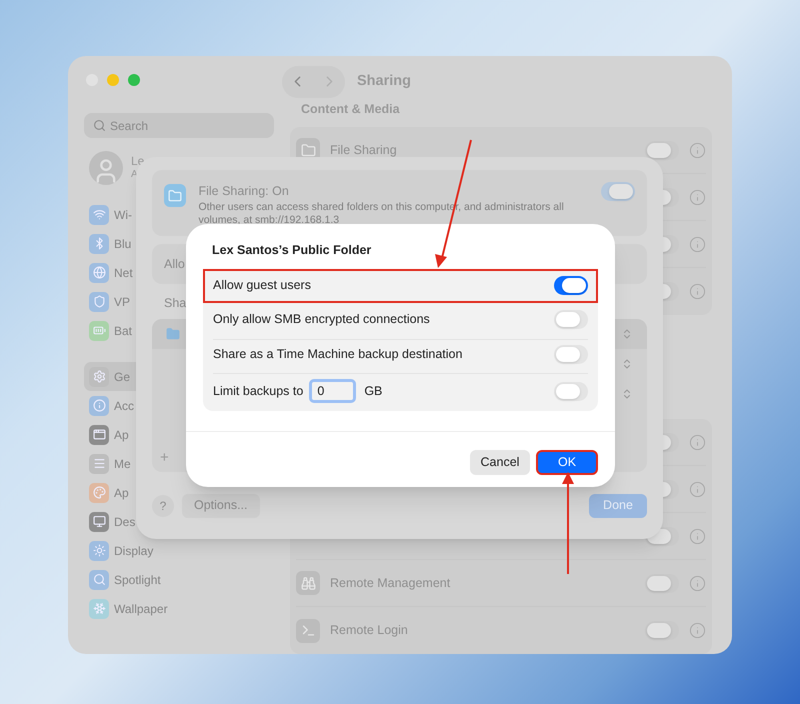  Describe the element at coordinates (124, 406) in the screenshot. I see `sidebar-label: Acc` at that location.